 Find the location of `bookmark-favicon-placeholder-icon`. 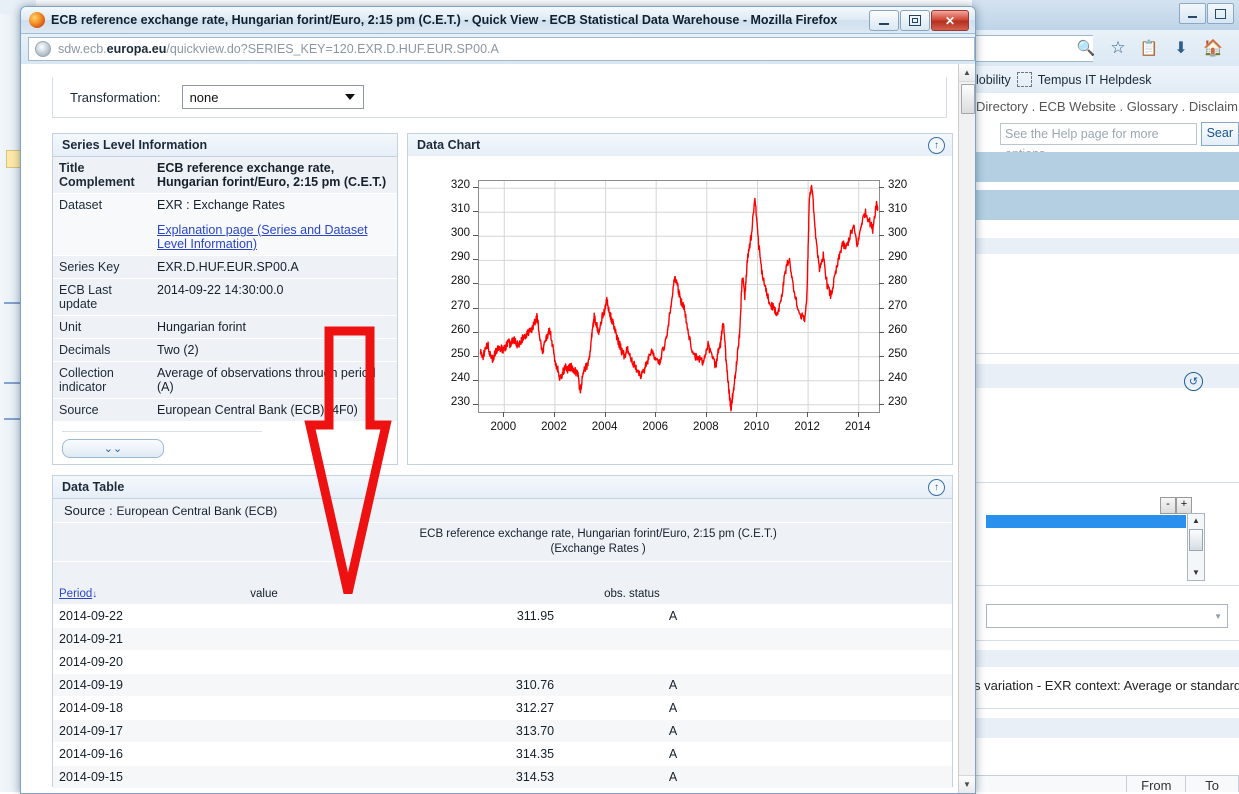

bookmark-favicon-placeholder-icon is located at coordinates (1024, 79).